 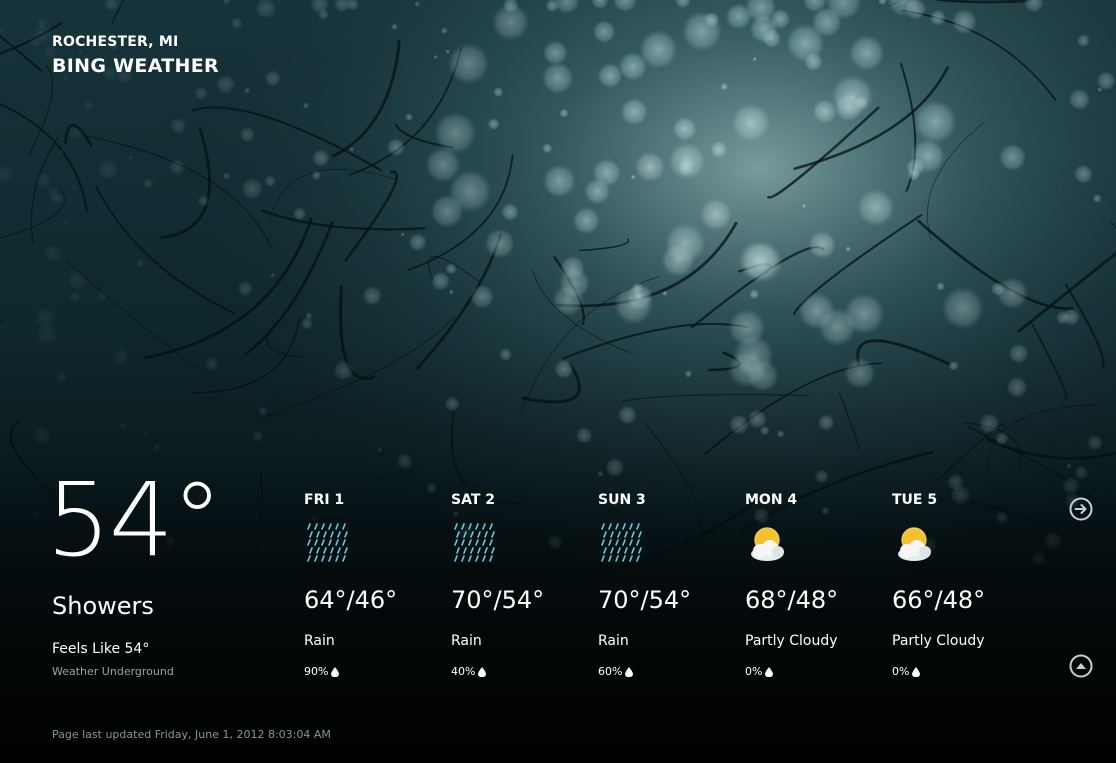 What do you see at coordinates (135, 66) in the screenshot?
I see `app-title: BING WEATHER` at bounding box center [135, 66].